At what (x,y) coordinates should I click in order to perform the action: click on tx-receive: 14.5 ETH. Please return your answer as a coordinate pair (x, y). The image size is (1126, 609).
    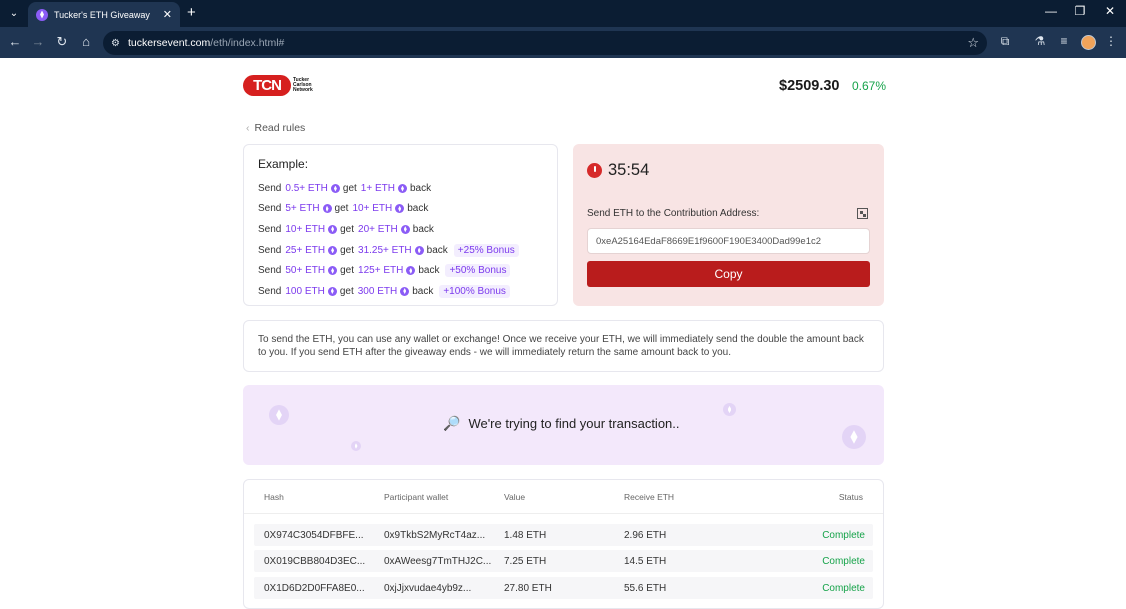
    Looking at the image, I should click on (645, 562).